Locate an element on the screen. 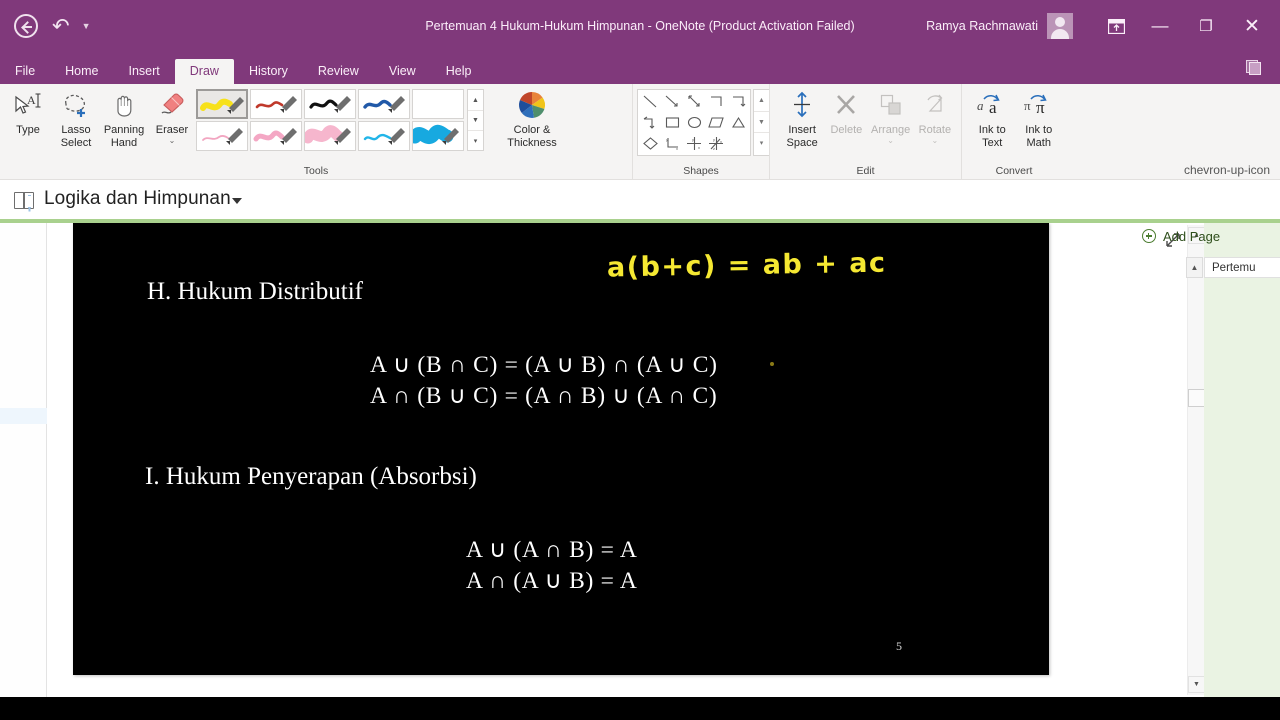 Image resolution: width=1280 pixels, height=720 pixels. tab-file: File is located at coordinates (25, 72).